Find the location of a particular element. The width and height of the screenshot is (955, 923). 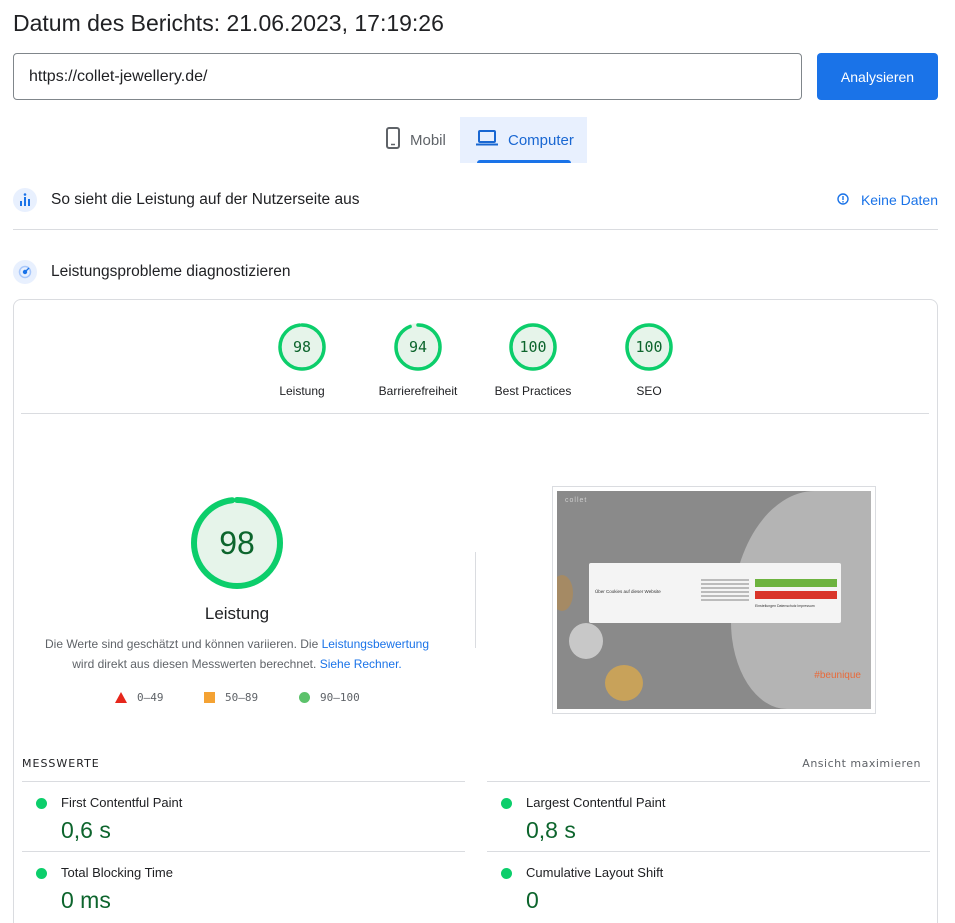

performance-gauge: 98 is located at coordinates (237, 545).